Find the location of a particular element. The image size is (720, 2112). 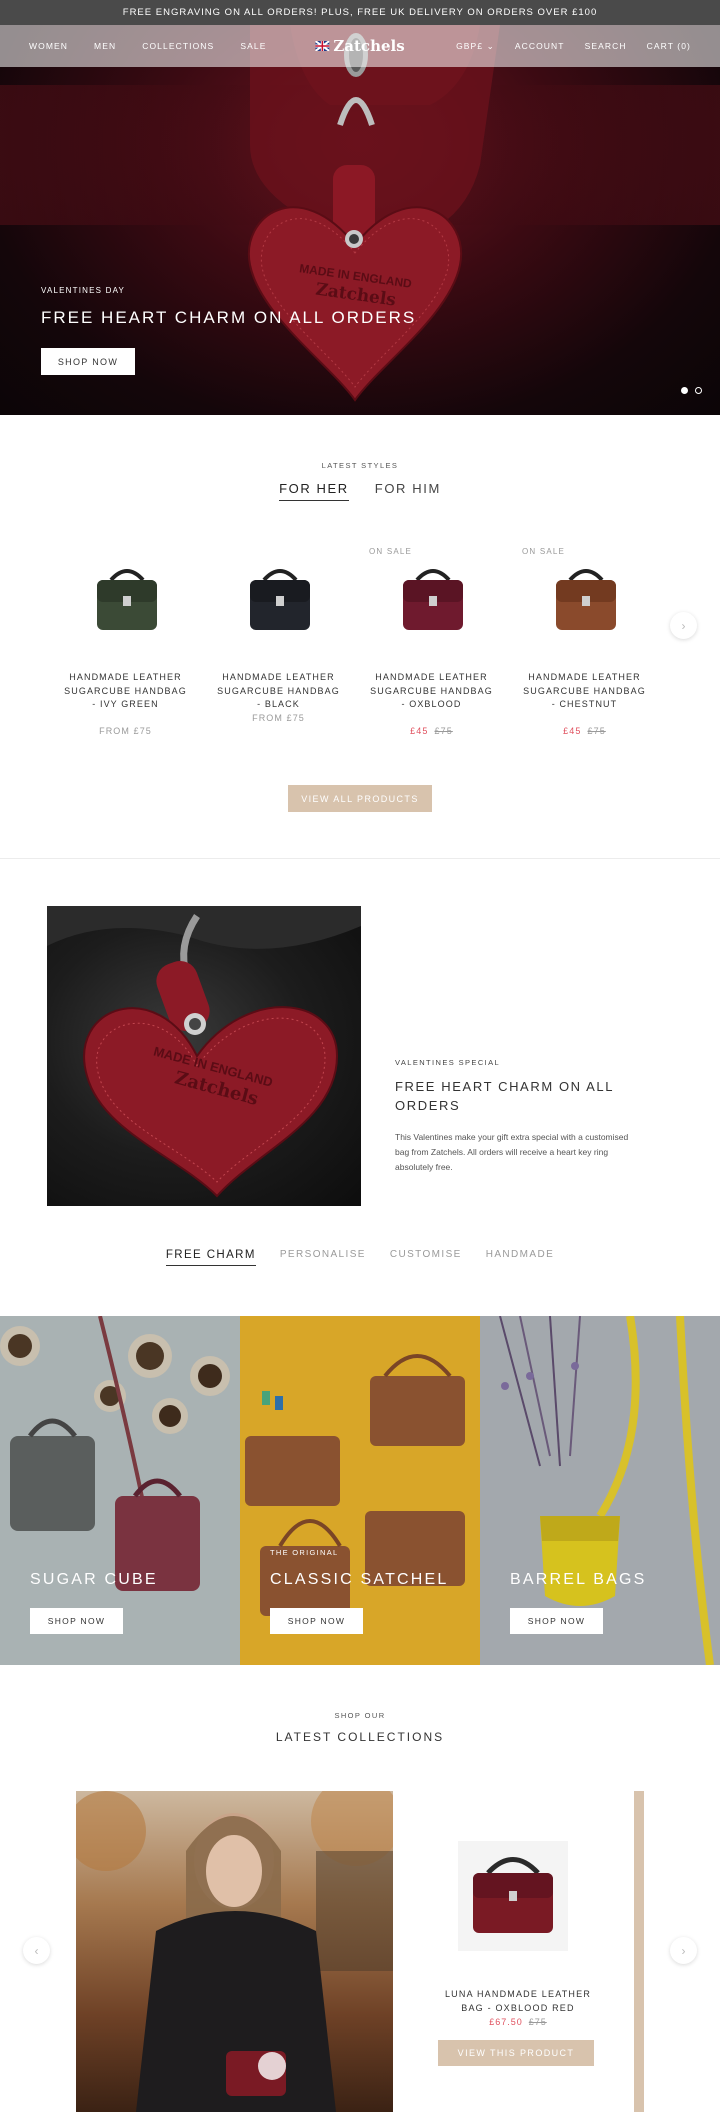

tile-subtitle: THE ORIGINAL is located at coordinates (304, 1552).